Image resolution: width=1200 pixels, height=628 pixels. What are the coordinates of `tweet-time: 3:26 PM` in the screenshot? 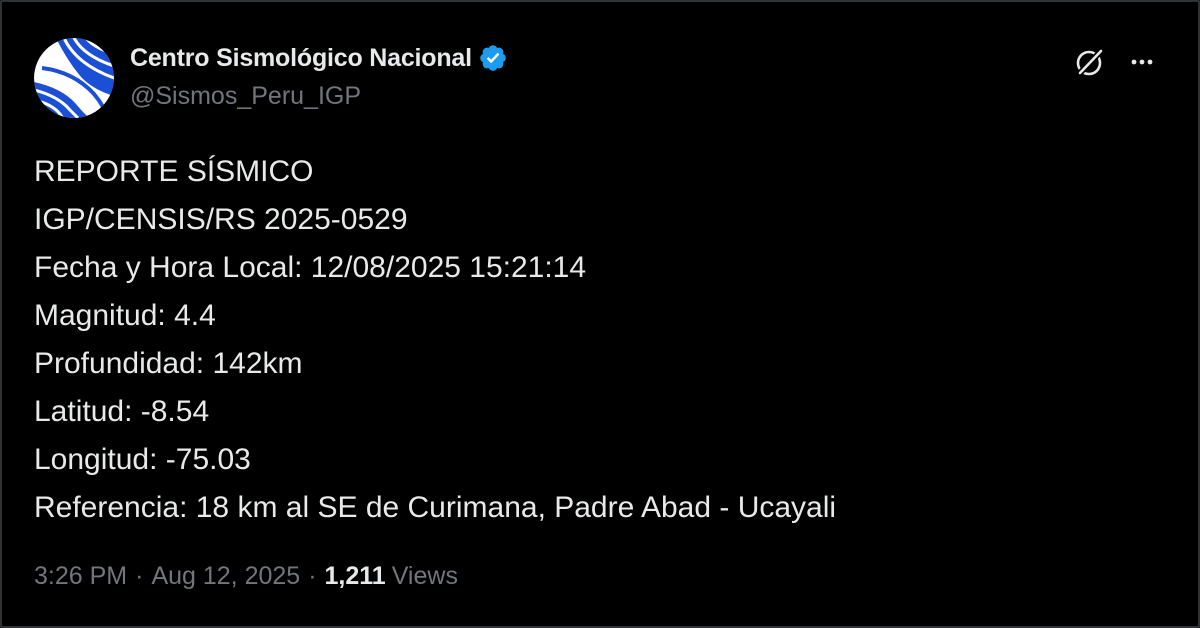 It's located at (80, 576).